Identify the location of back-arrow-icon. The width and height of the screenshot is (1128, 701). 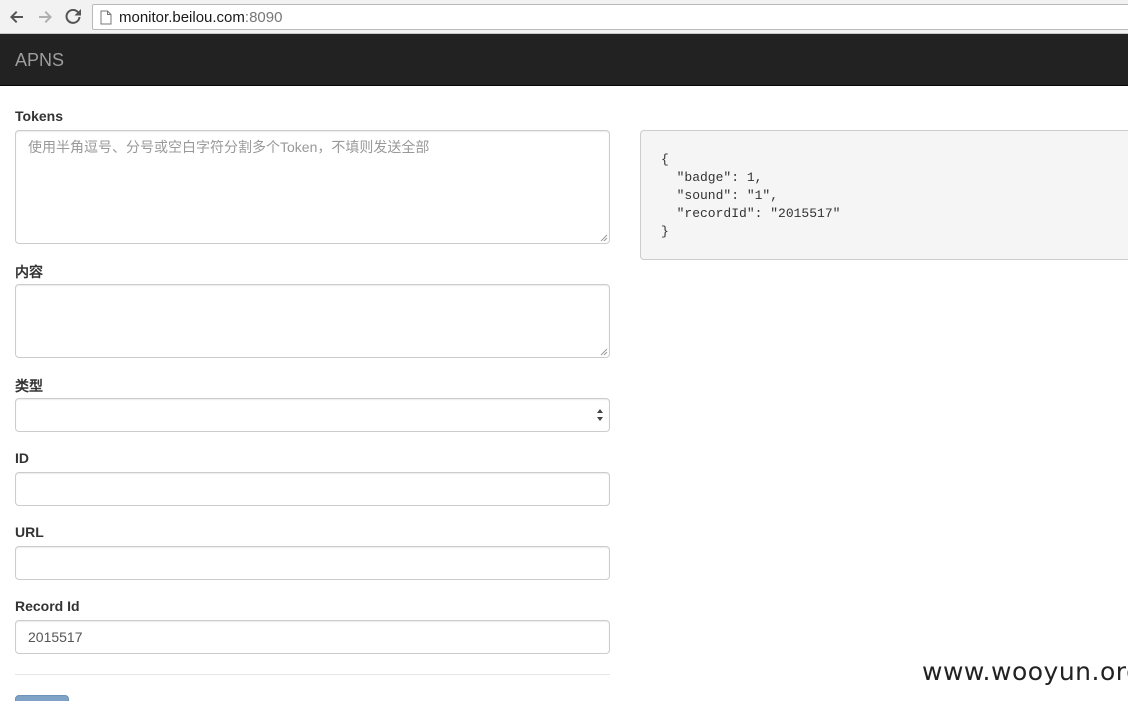
(17, 17).